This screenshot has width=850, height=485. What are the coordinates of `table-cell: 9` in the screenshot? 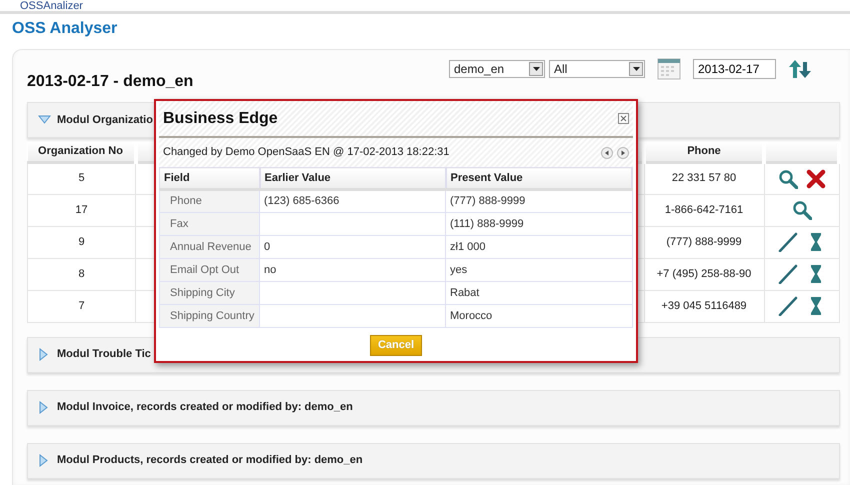 It's located at (82, 242).